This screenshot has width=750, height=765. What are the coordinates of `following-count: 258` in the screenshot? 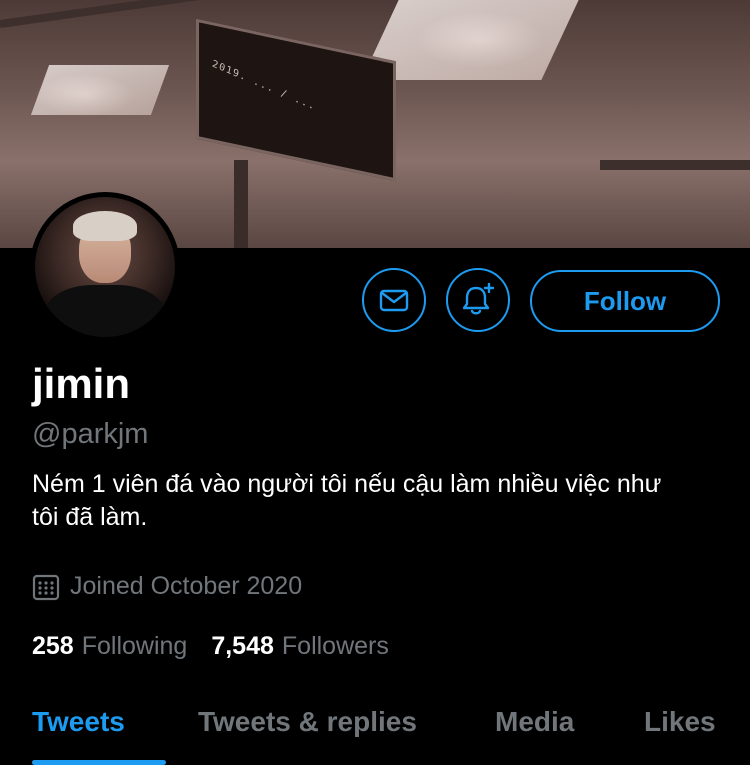 It's located at (53, 646).